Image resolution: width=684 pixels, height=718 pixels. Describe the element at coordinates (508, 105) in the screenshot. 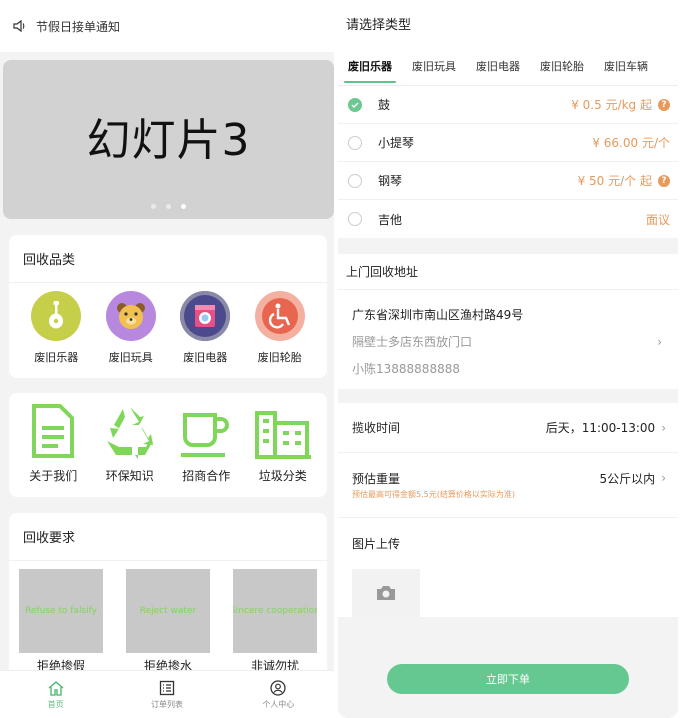

I see `option-drum: 鼓 ¥ 0.5 元/kg 起?` at that location.